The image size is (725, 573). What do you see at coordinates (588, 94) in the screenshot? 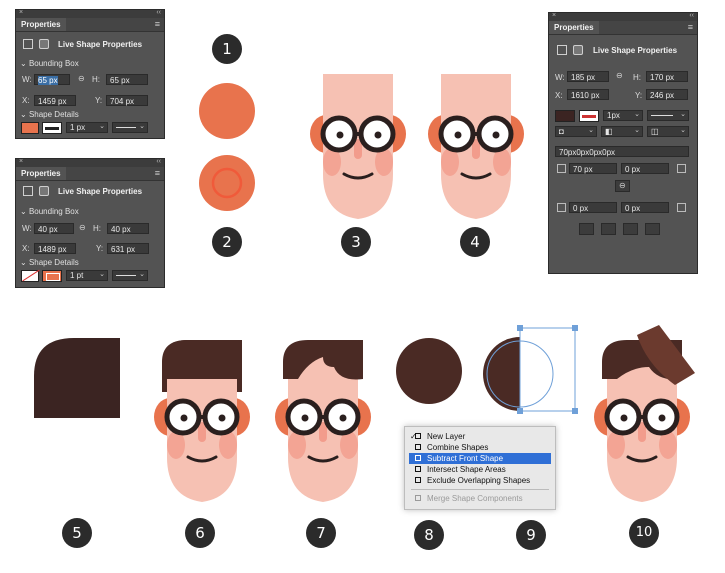
I see `x-field: 1610 px` at bounding box center [588, 94].